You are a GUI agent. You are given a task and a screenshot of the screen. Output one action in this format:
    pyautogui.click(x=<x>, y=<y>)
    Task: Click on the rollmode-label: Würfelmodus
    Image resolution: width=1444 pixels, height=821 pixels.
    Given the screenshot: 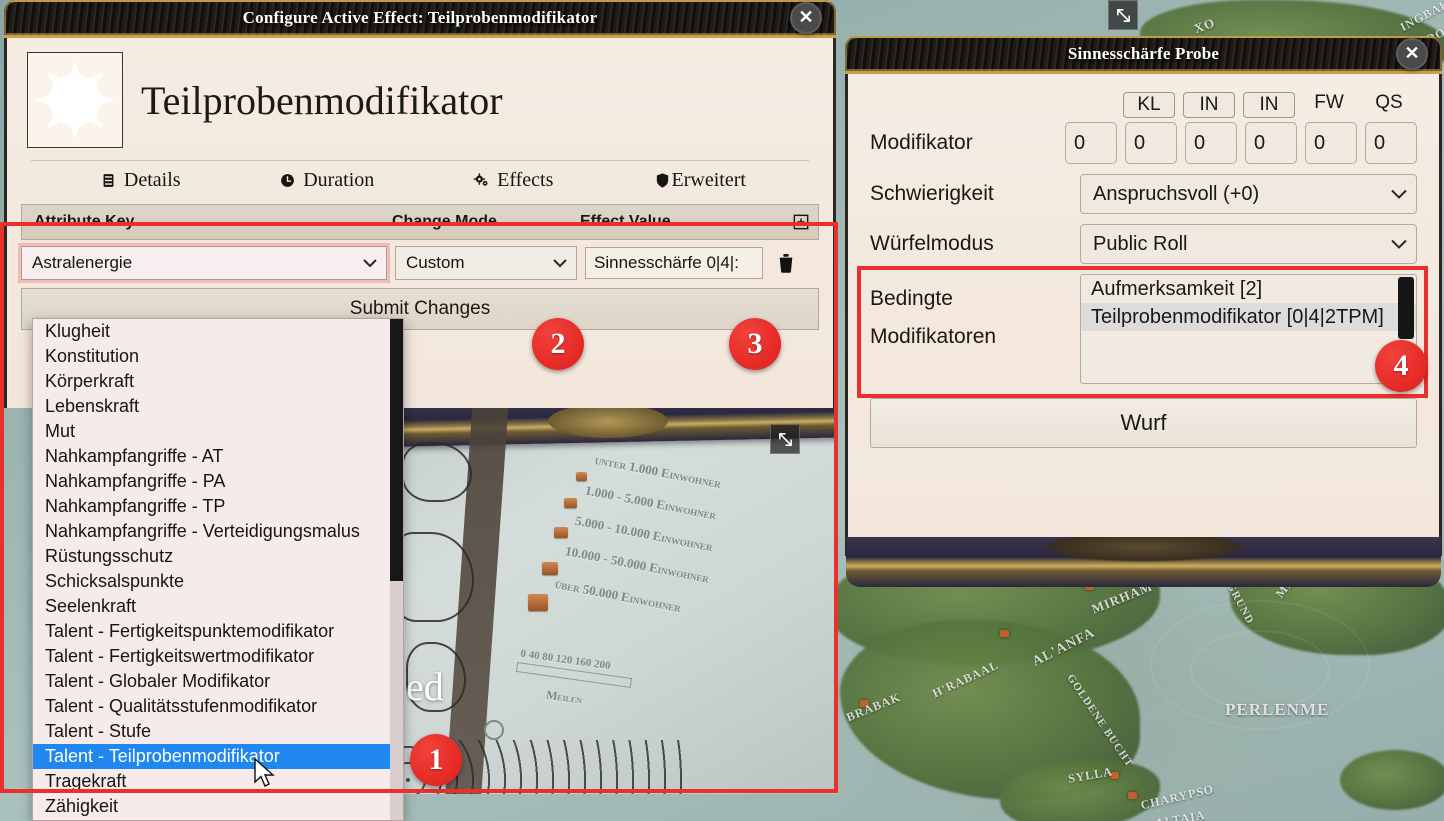 What is the action you would take?
    pyautogui.click(x=932, y=243)
    